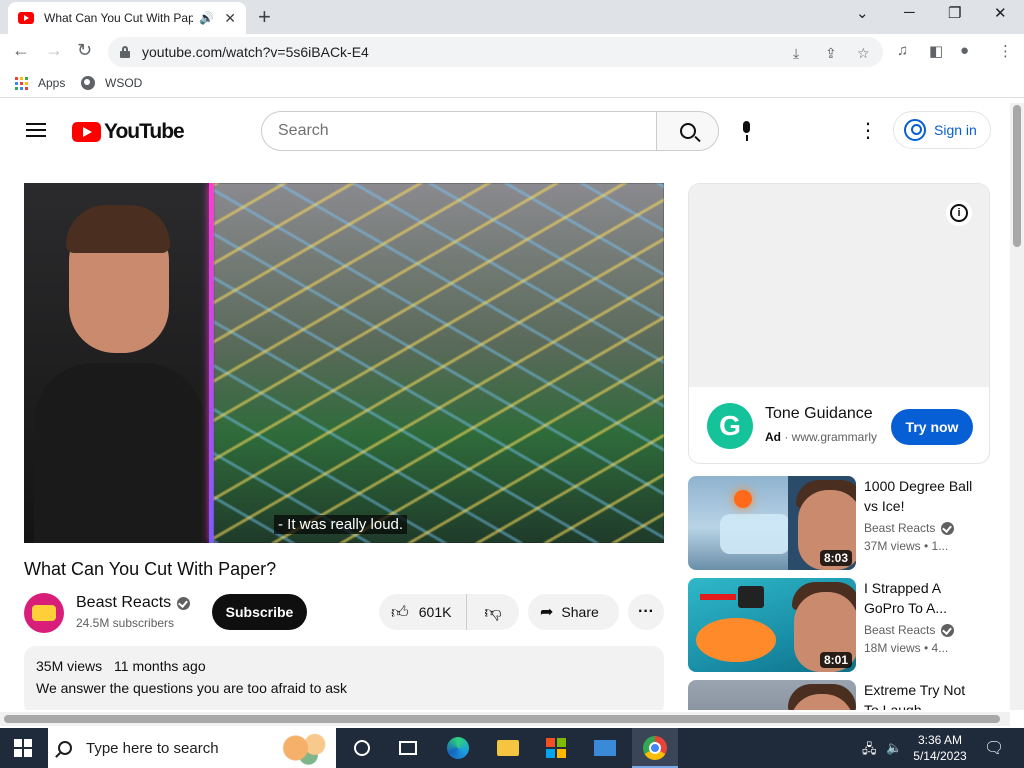  I want to click on view-count: 35M views, so click(69, 666).